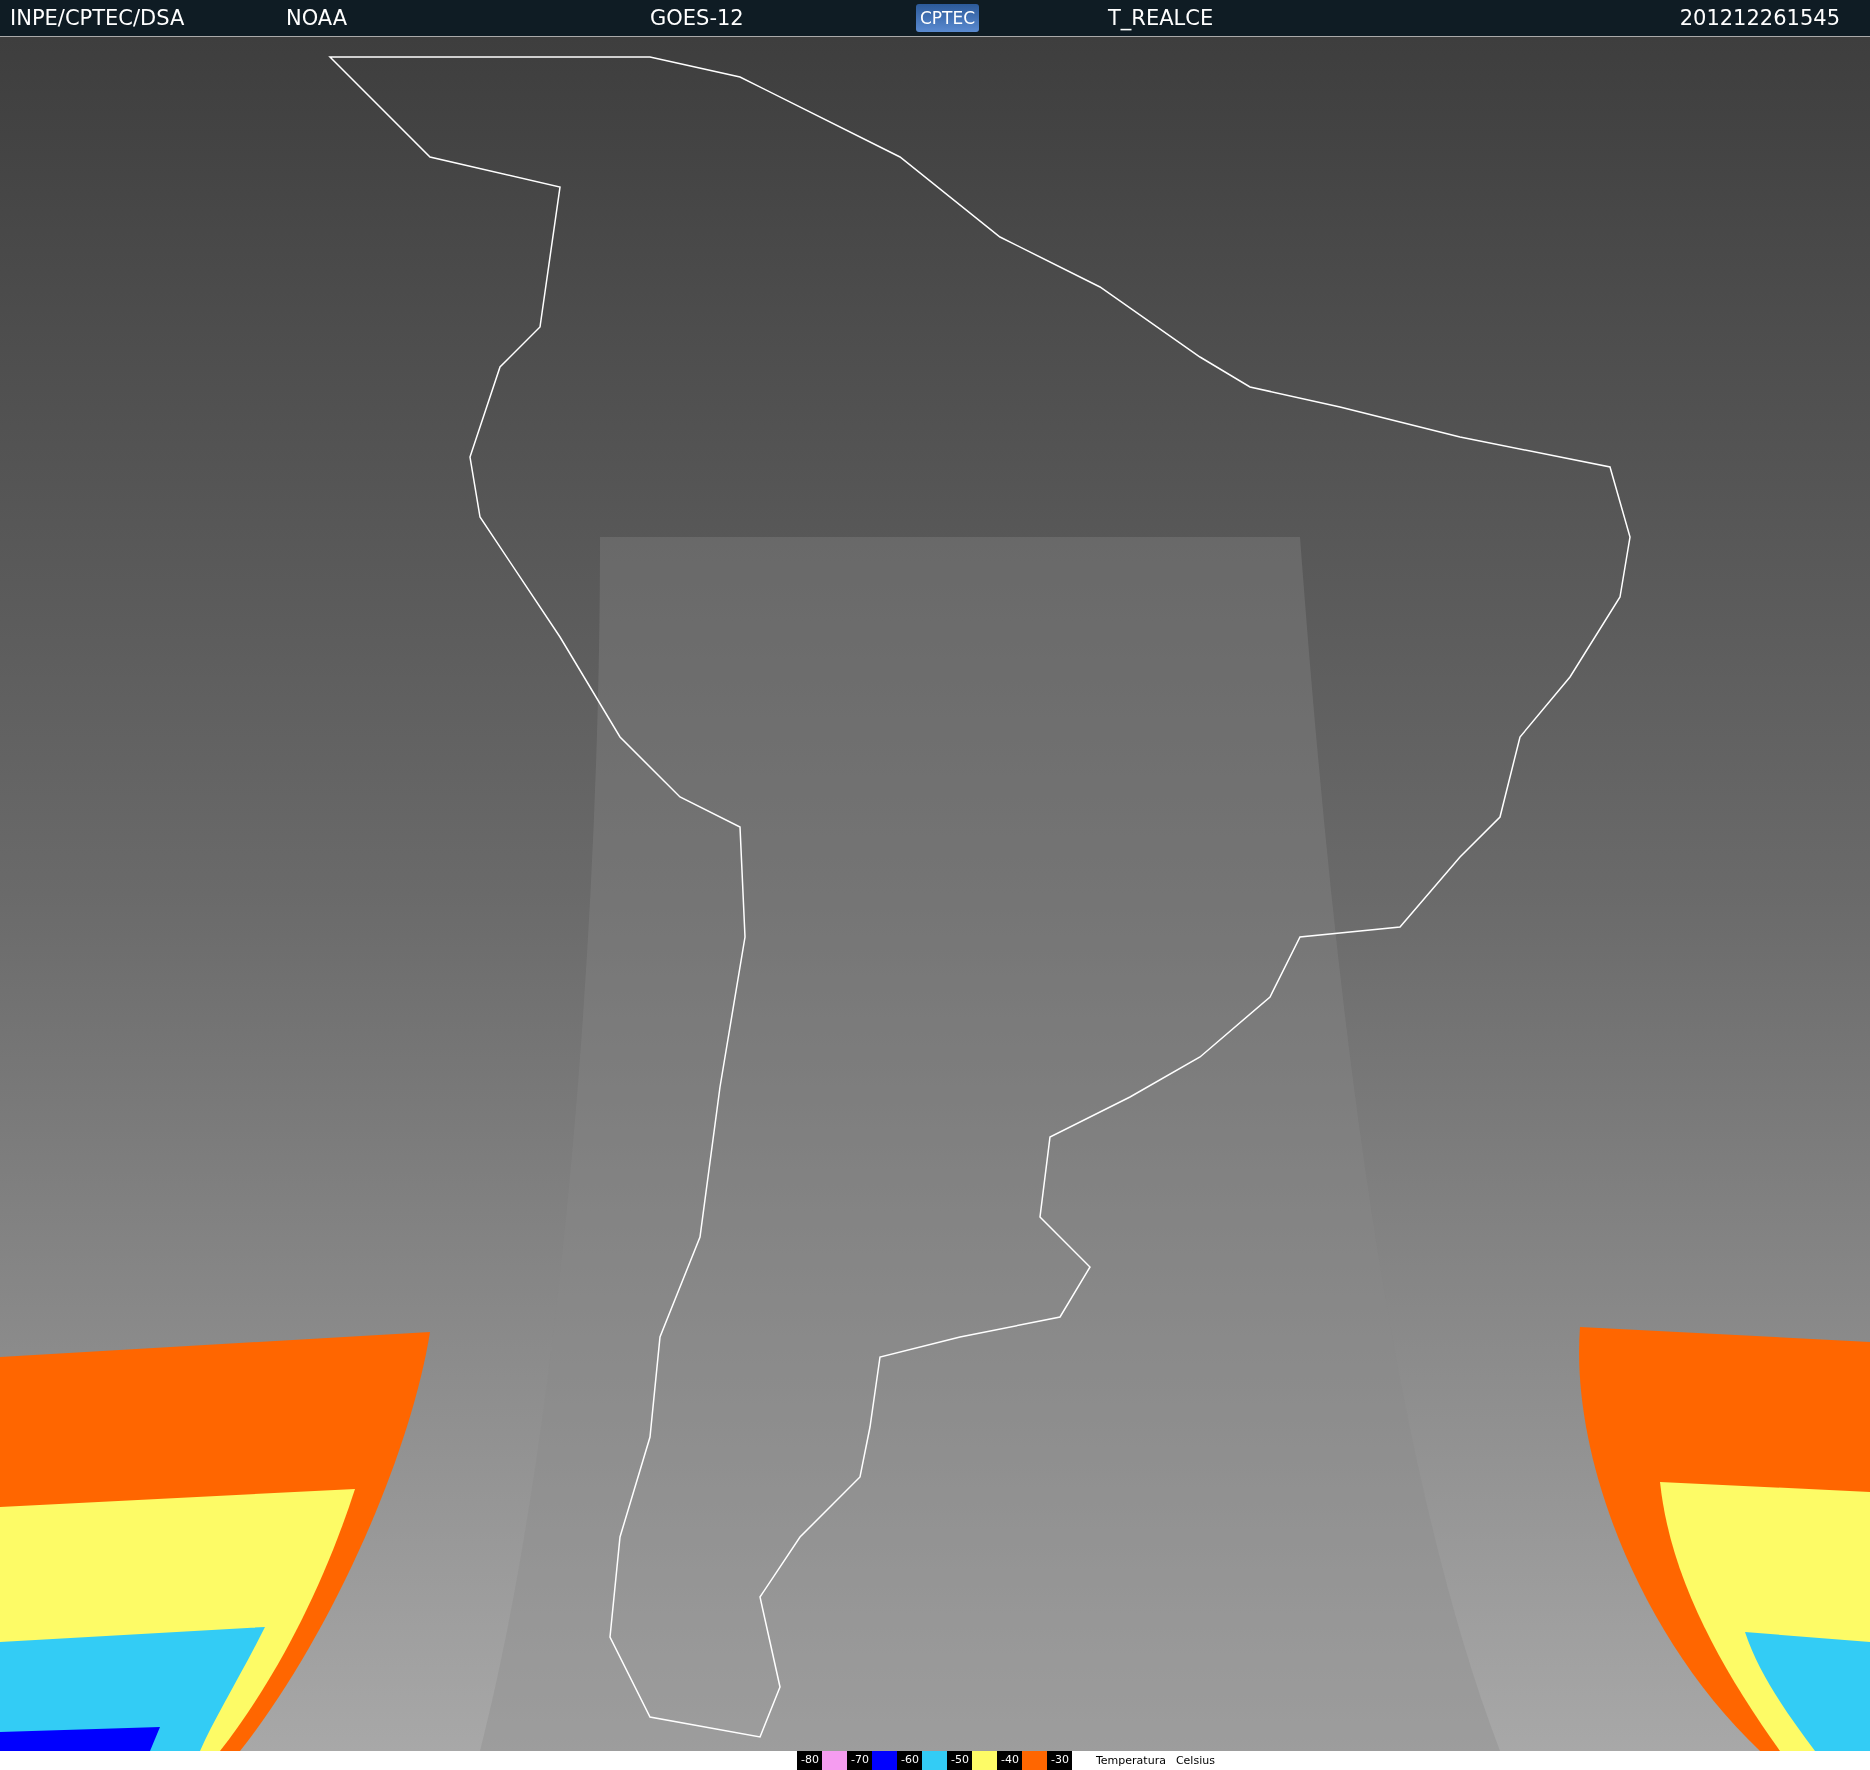  I want to click on legend-caption: Celsius, so click(1194, 1761).